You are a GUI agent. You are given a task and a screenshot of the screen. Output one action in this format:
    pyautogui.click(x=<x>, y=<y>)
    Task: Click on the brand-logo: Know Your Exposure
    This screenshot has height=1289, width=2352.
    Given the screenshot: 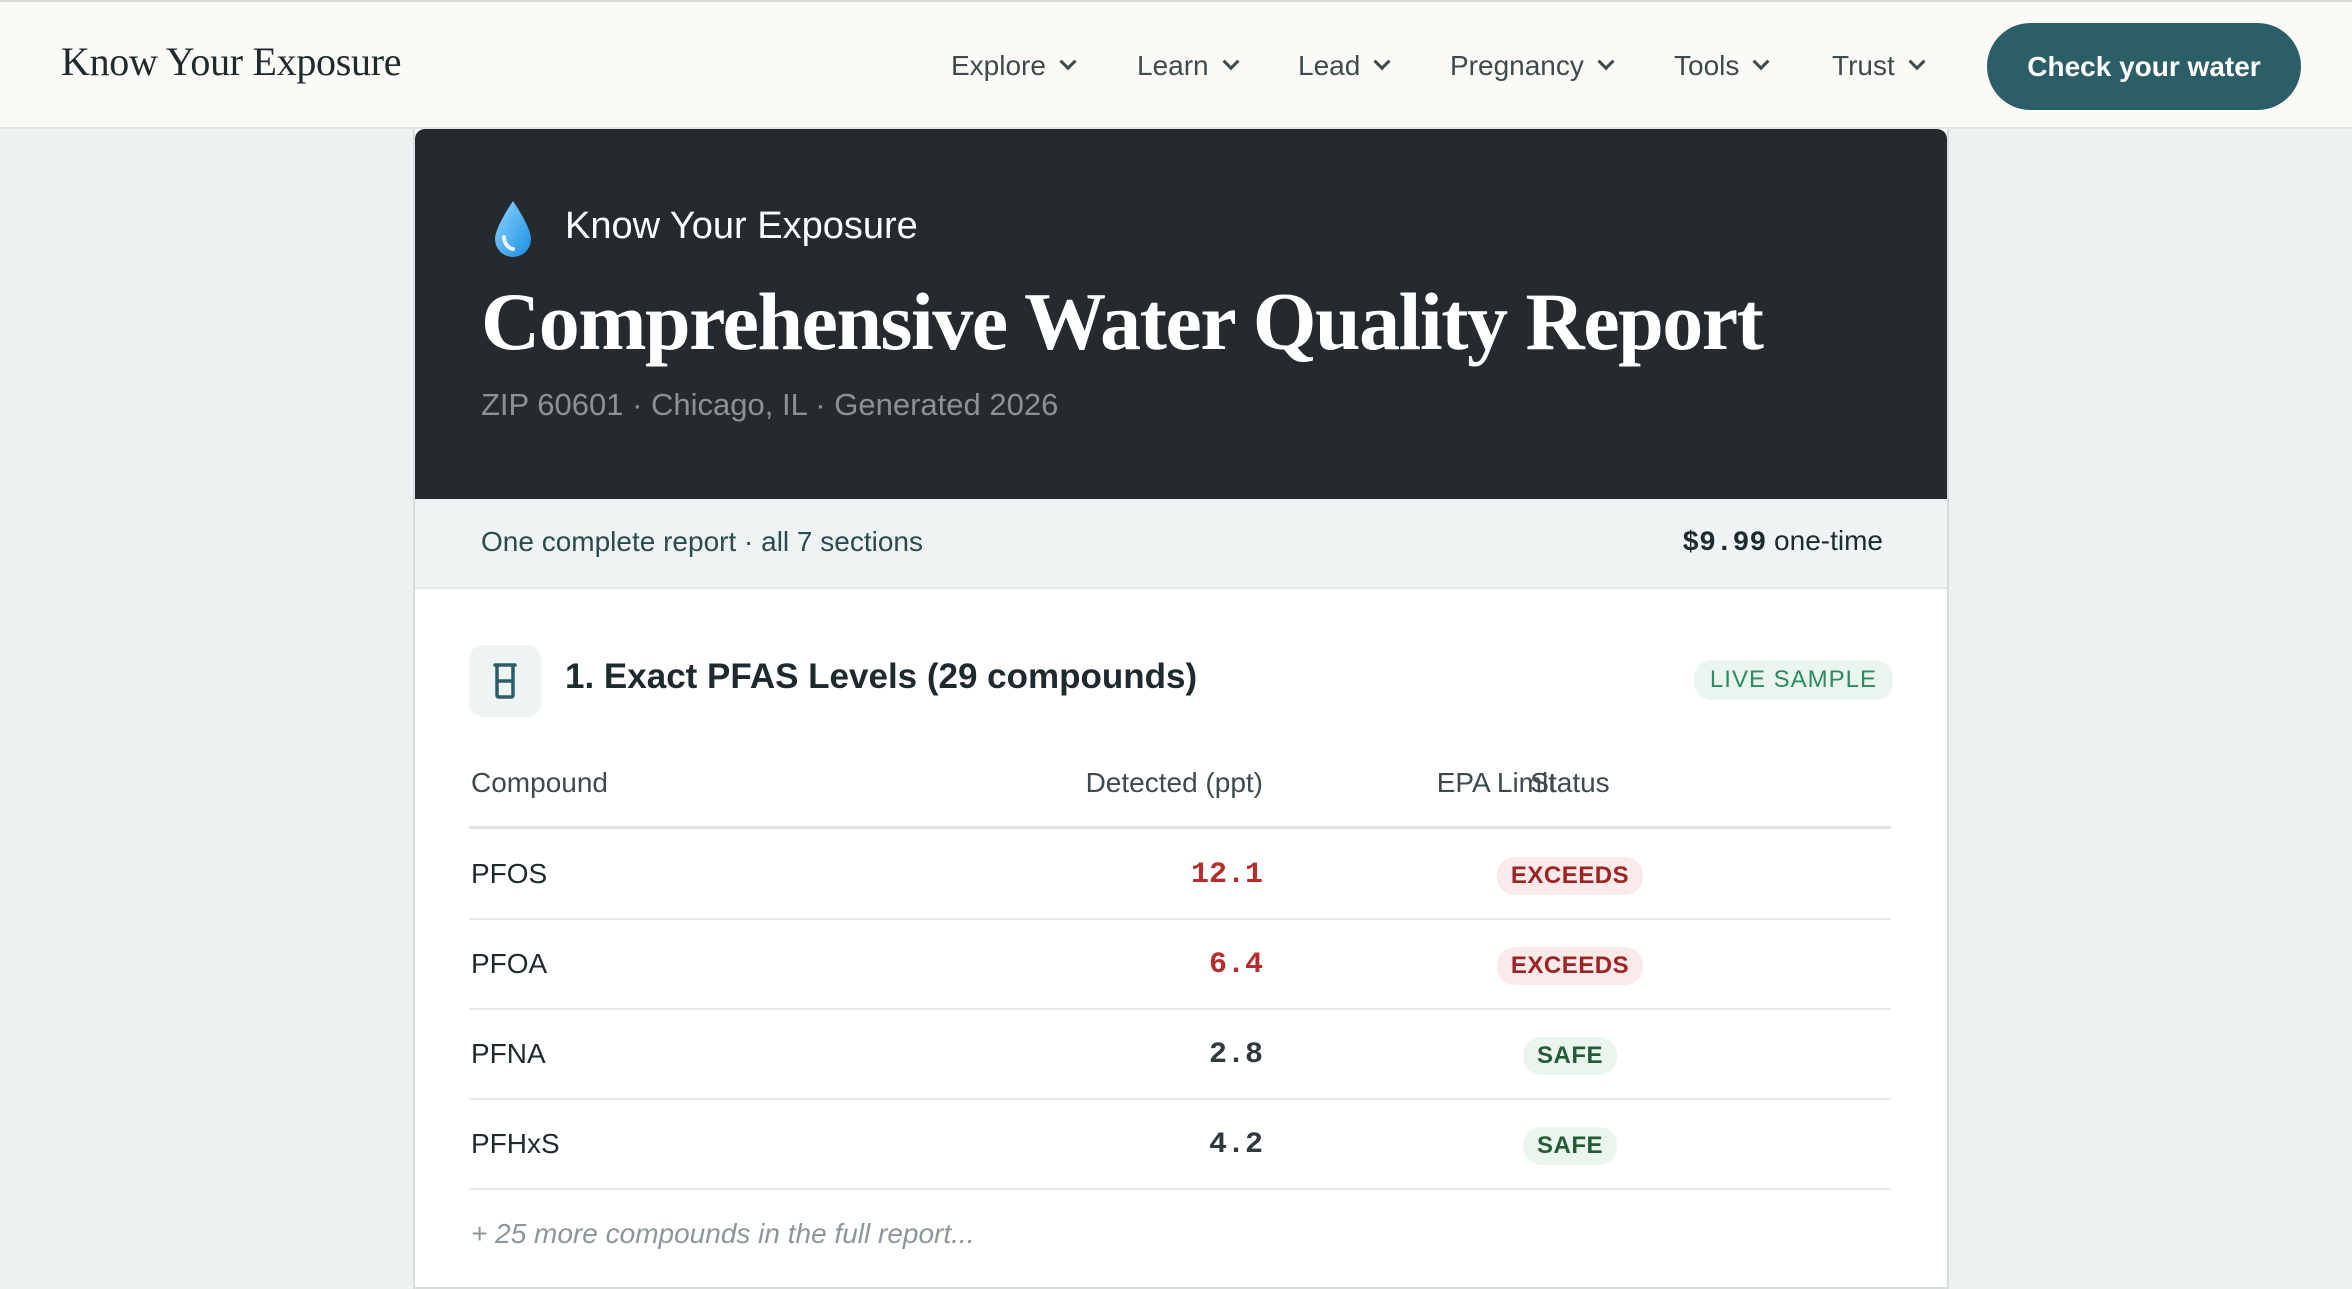 What is the action you would take?
    pyautogui.click(x=231, y=61)
    